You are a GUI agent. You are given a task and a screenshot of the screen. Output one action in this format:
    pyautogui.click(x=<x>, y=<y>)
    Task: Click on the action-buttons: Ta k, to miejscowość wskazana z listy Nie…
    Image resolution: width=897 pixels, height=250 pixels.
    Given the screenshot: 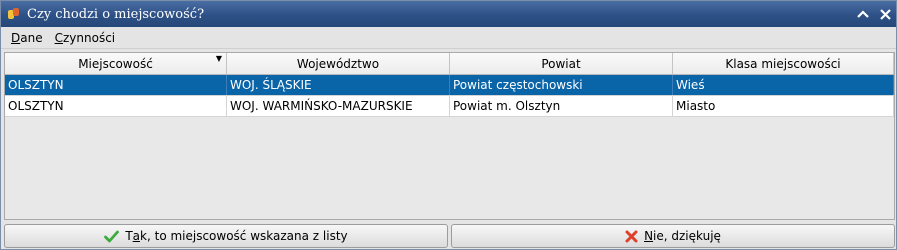 What is the action you would take?
    pyautogui.click(x=449, y=236)
    